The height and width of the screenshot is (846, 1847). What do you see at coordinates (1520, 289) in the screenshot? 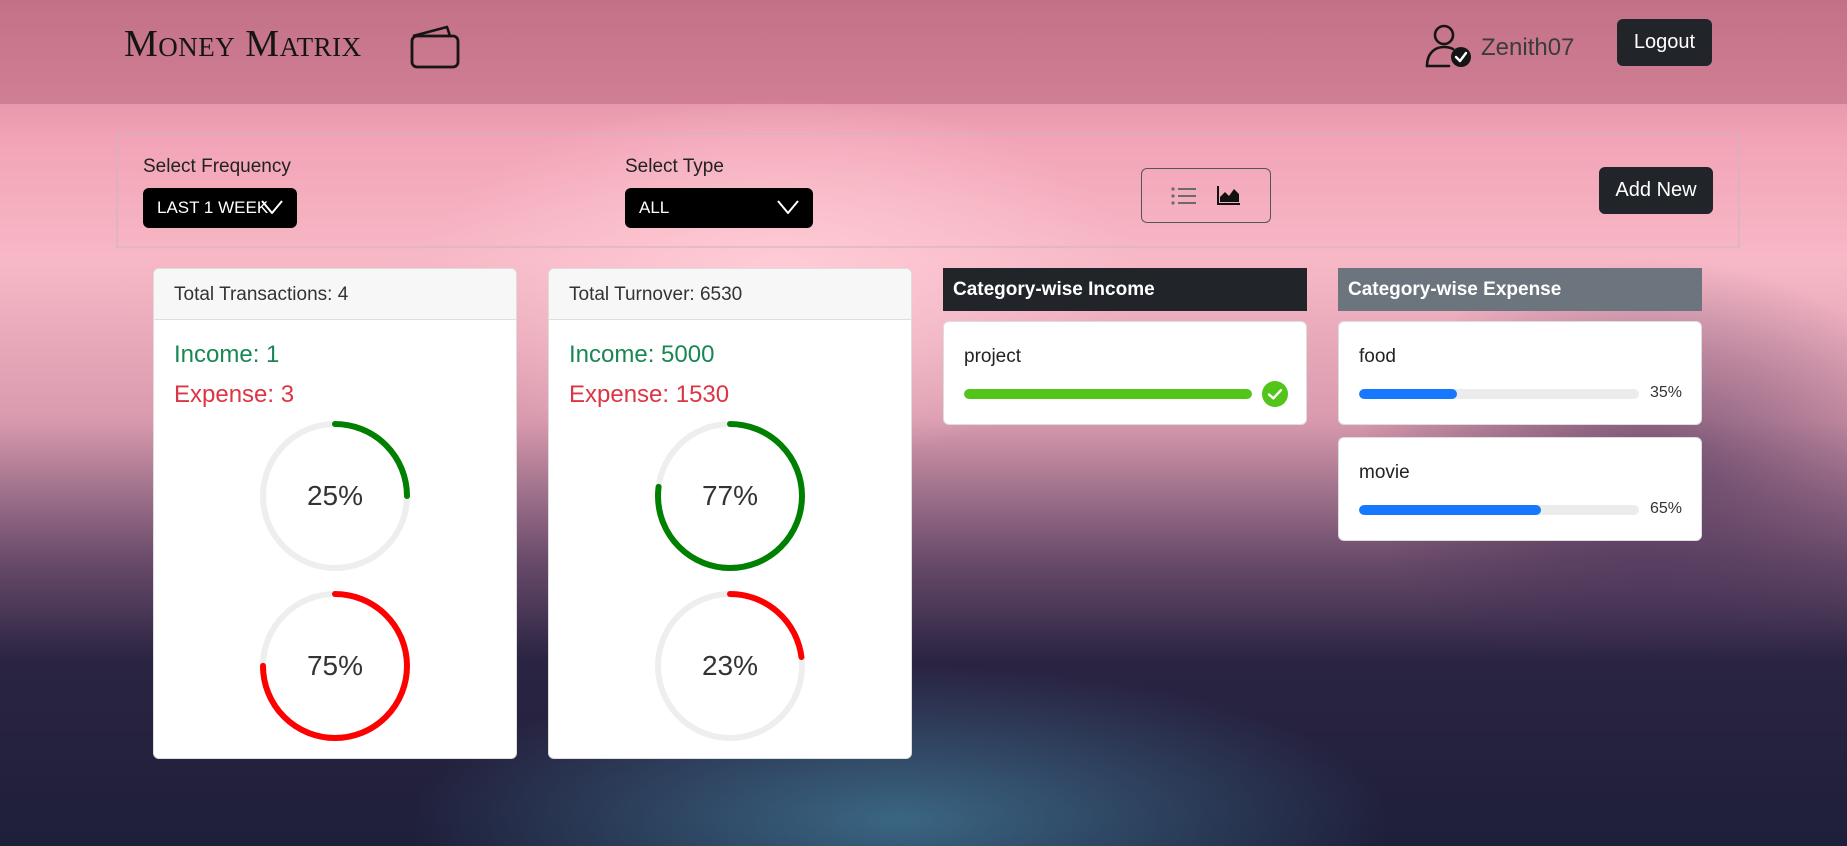
I see `category-expense-header: Category-wise Expense` at bounding box center [1520, 289].